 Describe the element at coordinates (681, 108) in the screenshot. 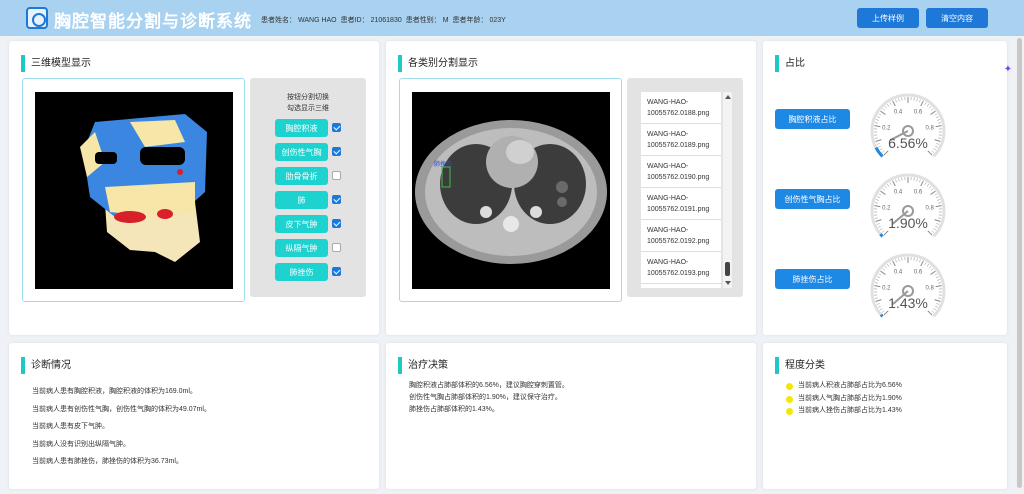

I see `file-list-item: WANG-HAO- 10055762.0188.png` at that location.